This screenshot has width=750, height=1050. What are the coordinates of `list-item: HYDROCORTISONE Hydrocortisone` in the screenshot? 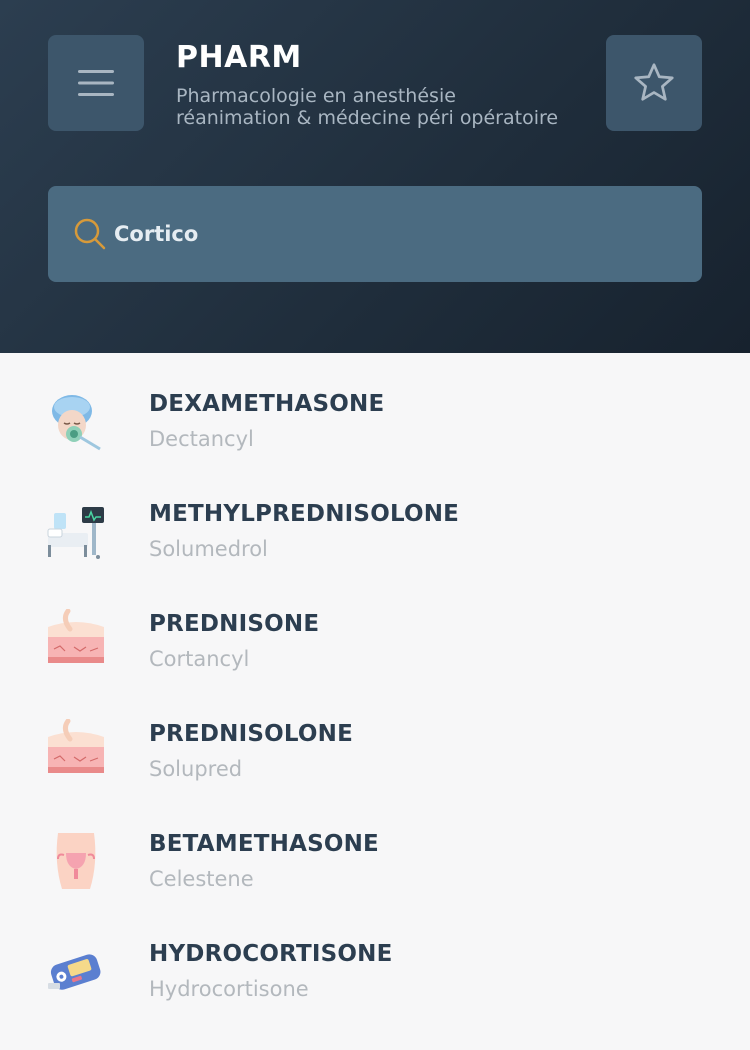 It's located at (375, 958).